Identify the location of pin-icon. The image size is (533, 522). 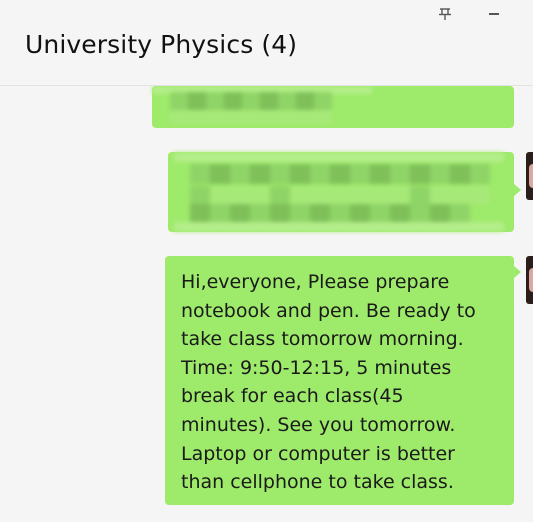
(445, 14).